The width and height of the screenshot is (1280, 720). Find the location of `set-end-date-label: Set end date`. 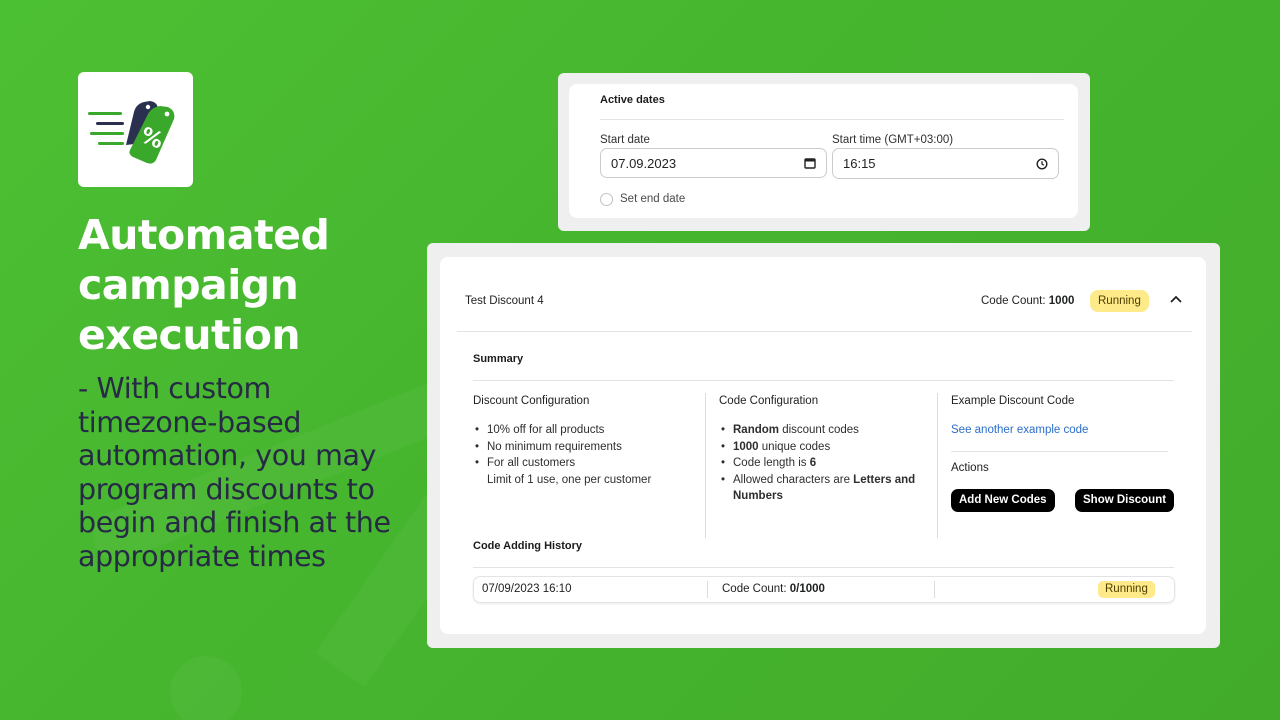

set-end-date-label: Set end date is located at coordinates (652, 199).